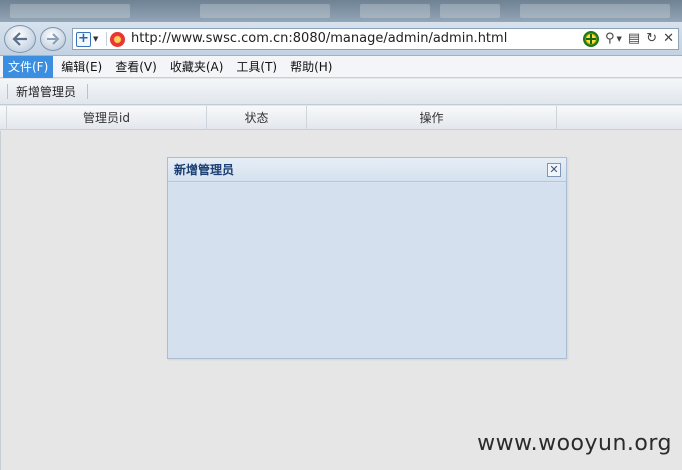 Image resolution: width=682 pixels, height=470 pixels. I want to click on close-icon: ✕, so click(554, 170).